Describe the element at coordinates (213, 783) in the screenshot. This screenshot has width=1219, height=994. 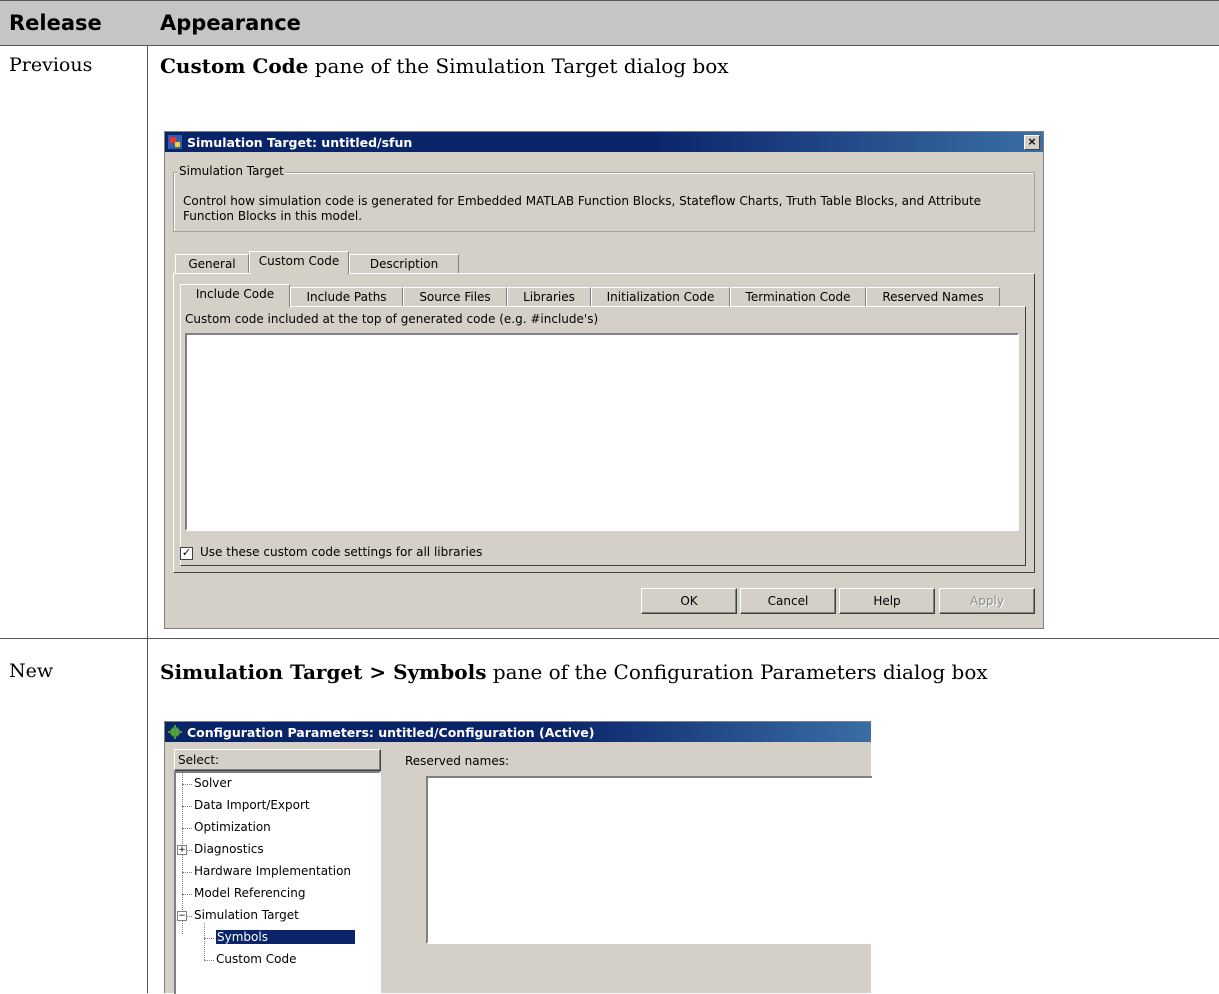
I see `tree-item-solver: Solver` at that location.